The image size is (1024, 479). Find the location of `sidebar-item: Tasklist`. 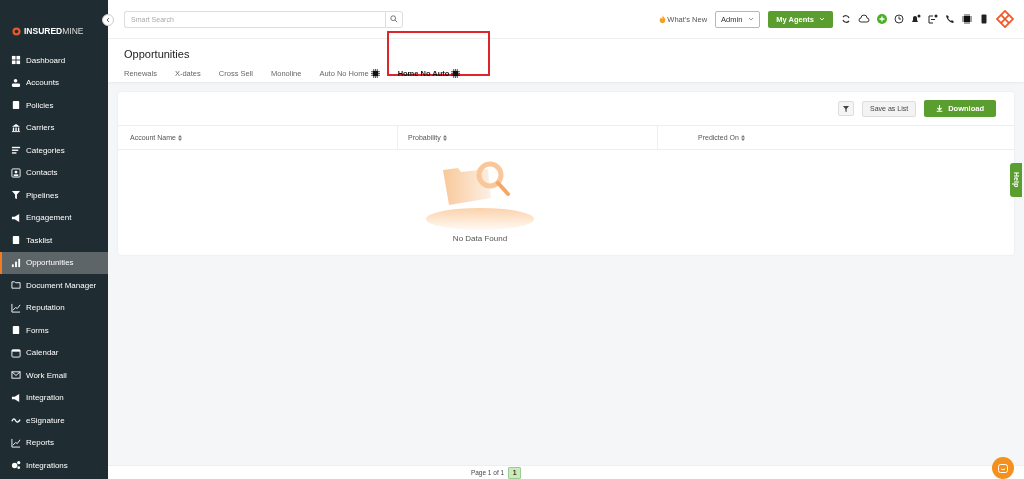

sidebar-item: Tasklist is located at coordinates (54, 240).